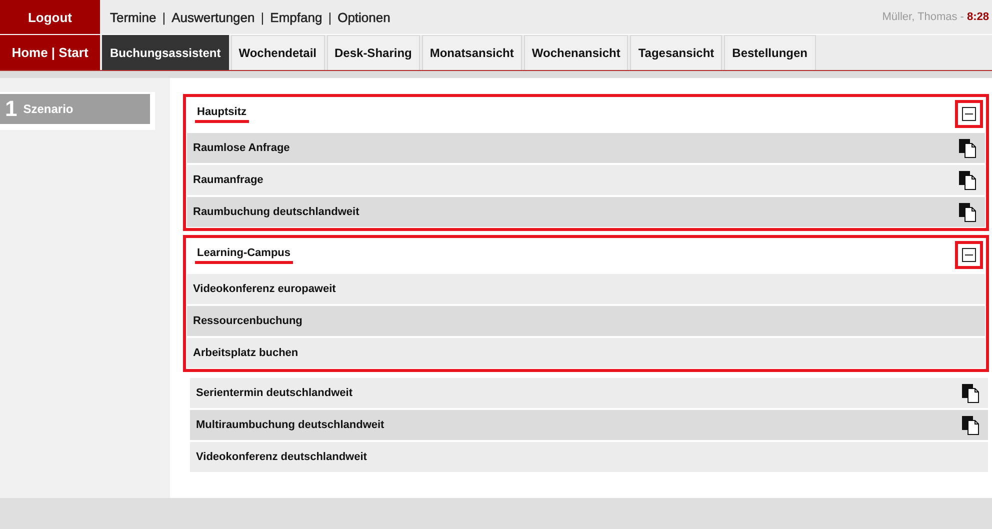  Describe the element at coordinates (221, 114) in the screenshot. I see `group-title: Hauptsitz` at that location.